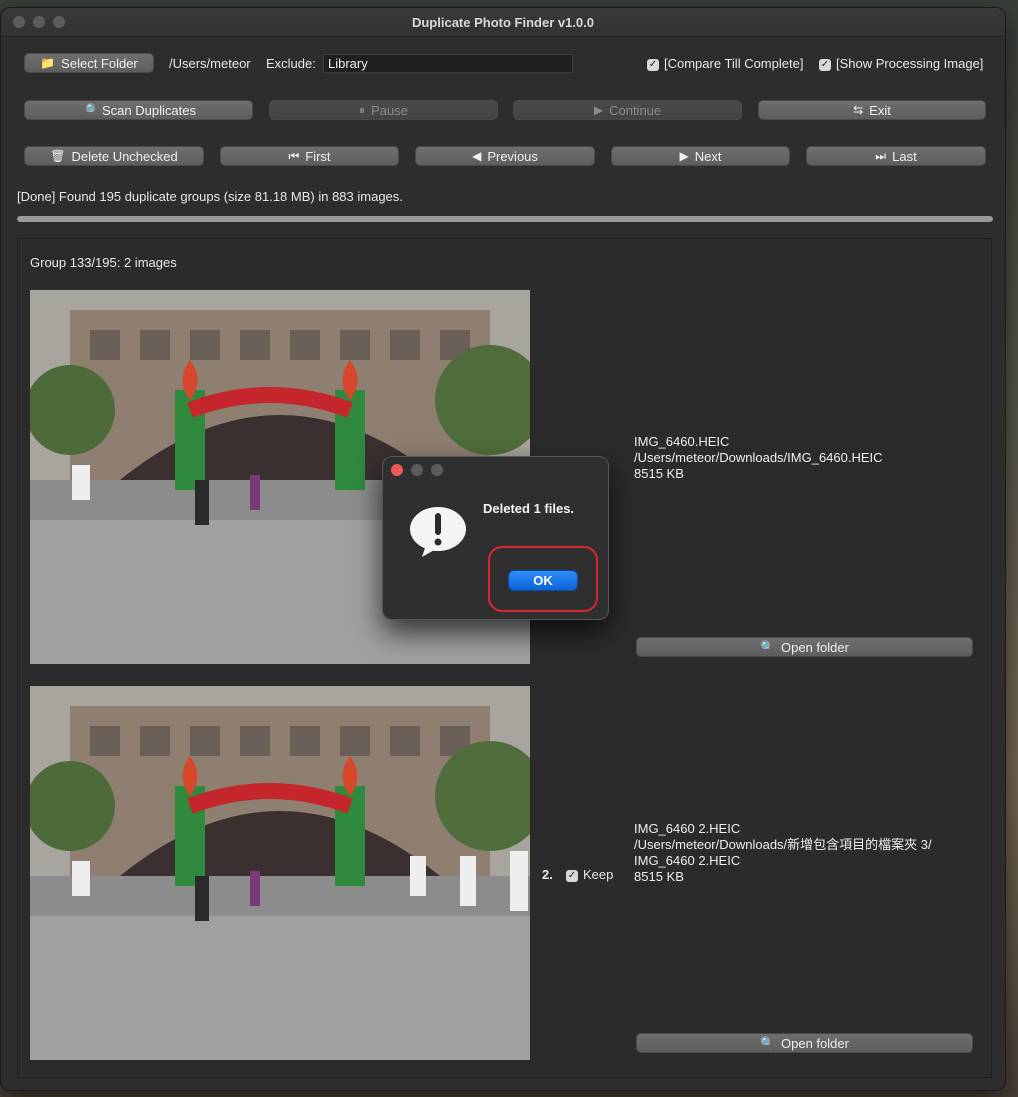 The height and width of the screenshot is (1097, 1018). I want to click on show-processing-image-label: [Show Processing Image], so click(910, 63).